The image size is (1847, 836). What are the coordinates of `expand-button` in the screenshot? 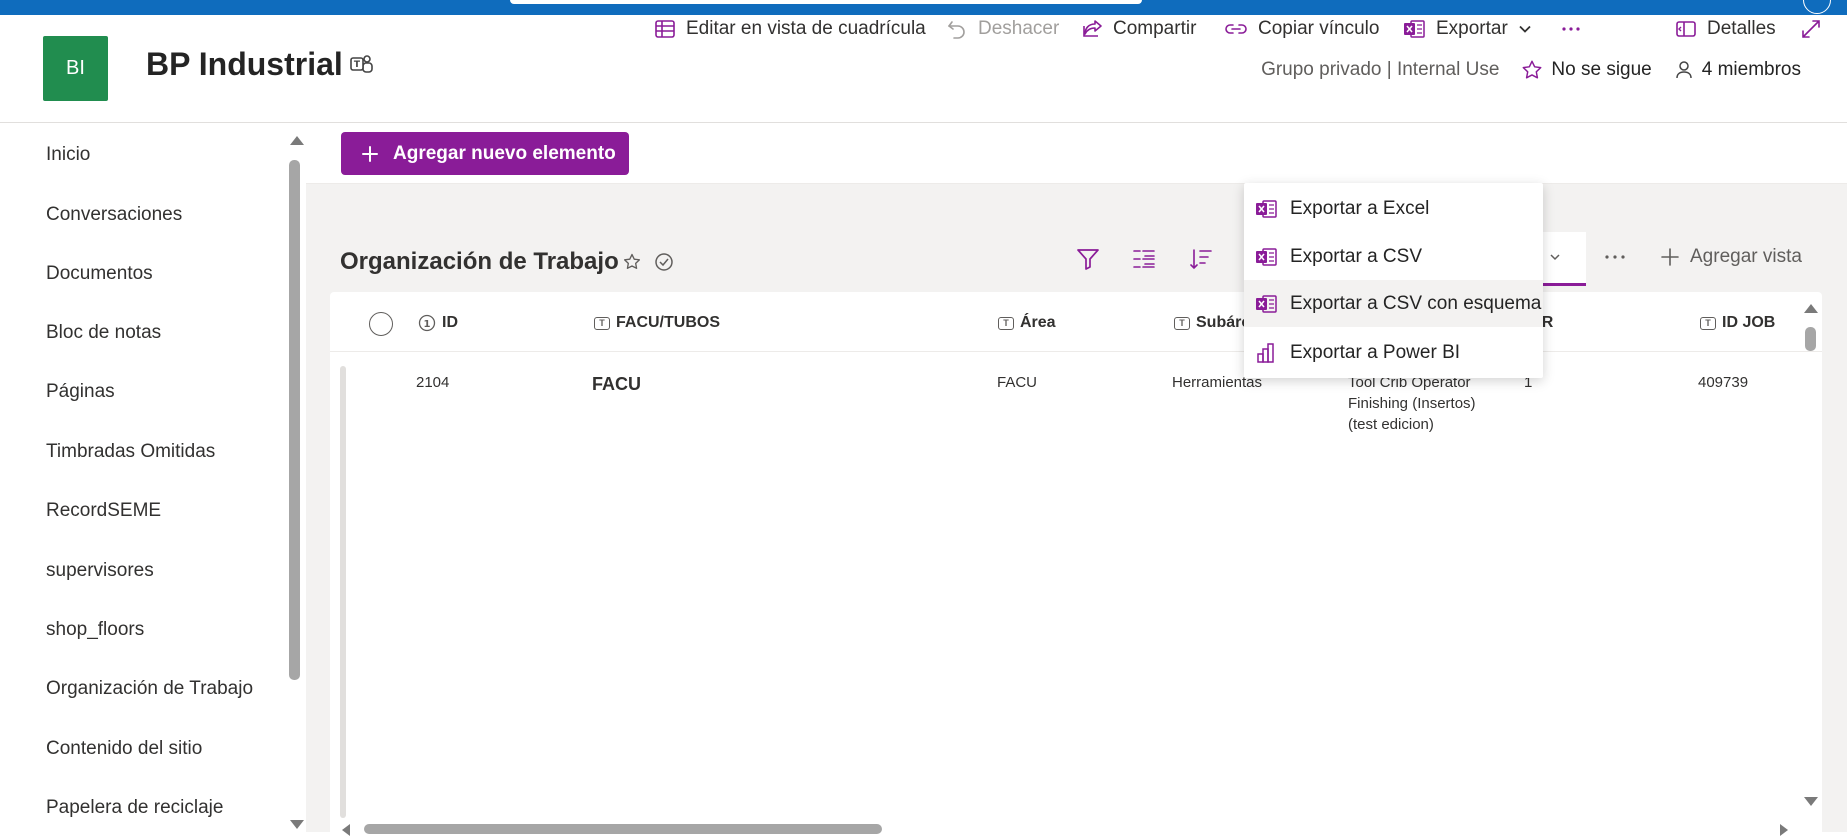 It's located at (1811, 29).